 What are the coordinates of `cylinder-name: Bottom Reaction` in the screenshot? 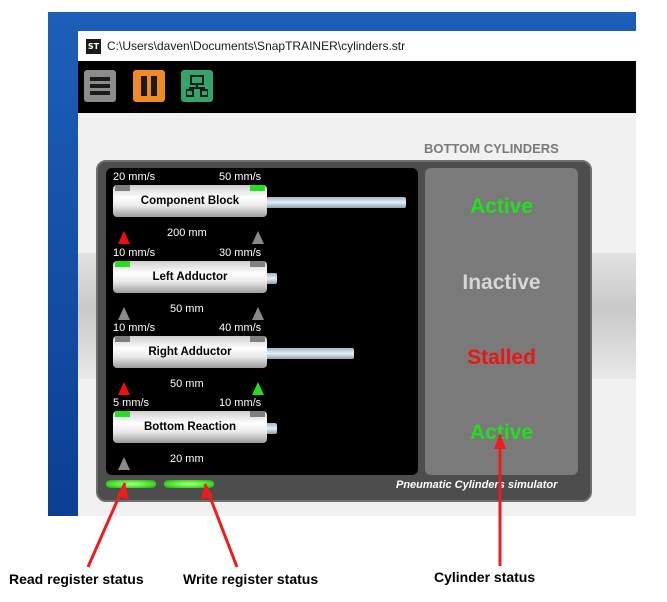 It's located at (190, 427).